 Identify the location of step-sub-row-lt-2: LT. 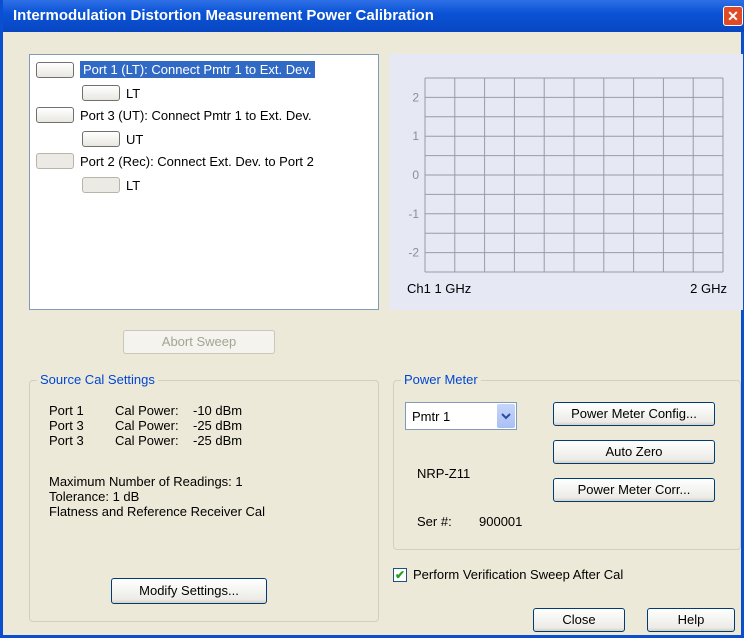
(111, 185).